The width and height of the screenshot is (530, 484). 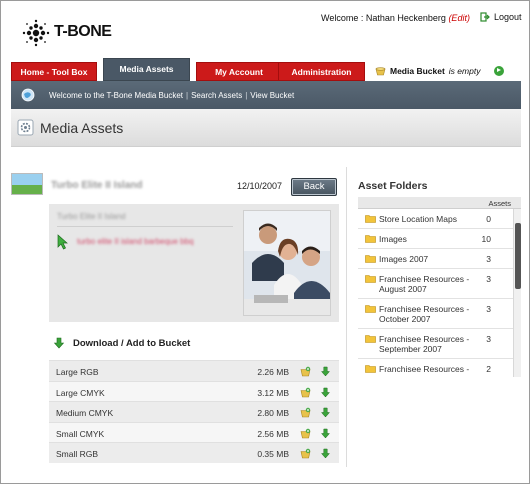 I want to click on tbone-logo: T-BONE, so click(x=71, y=33).